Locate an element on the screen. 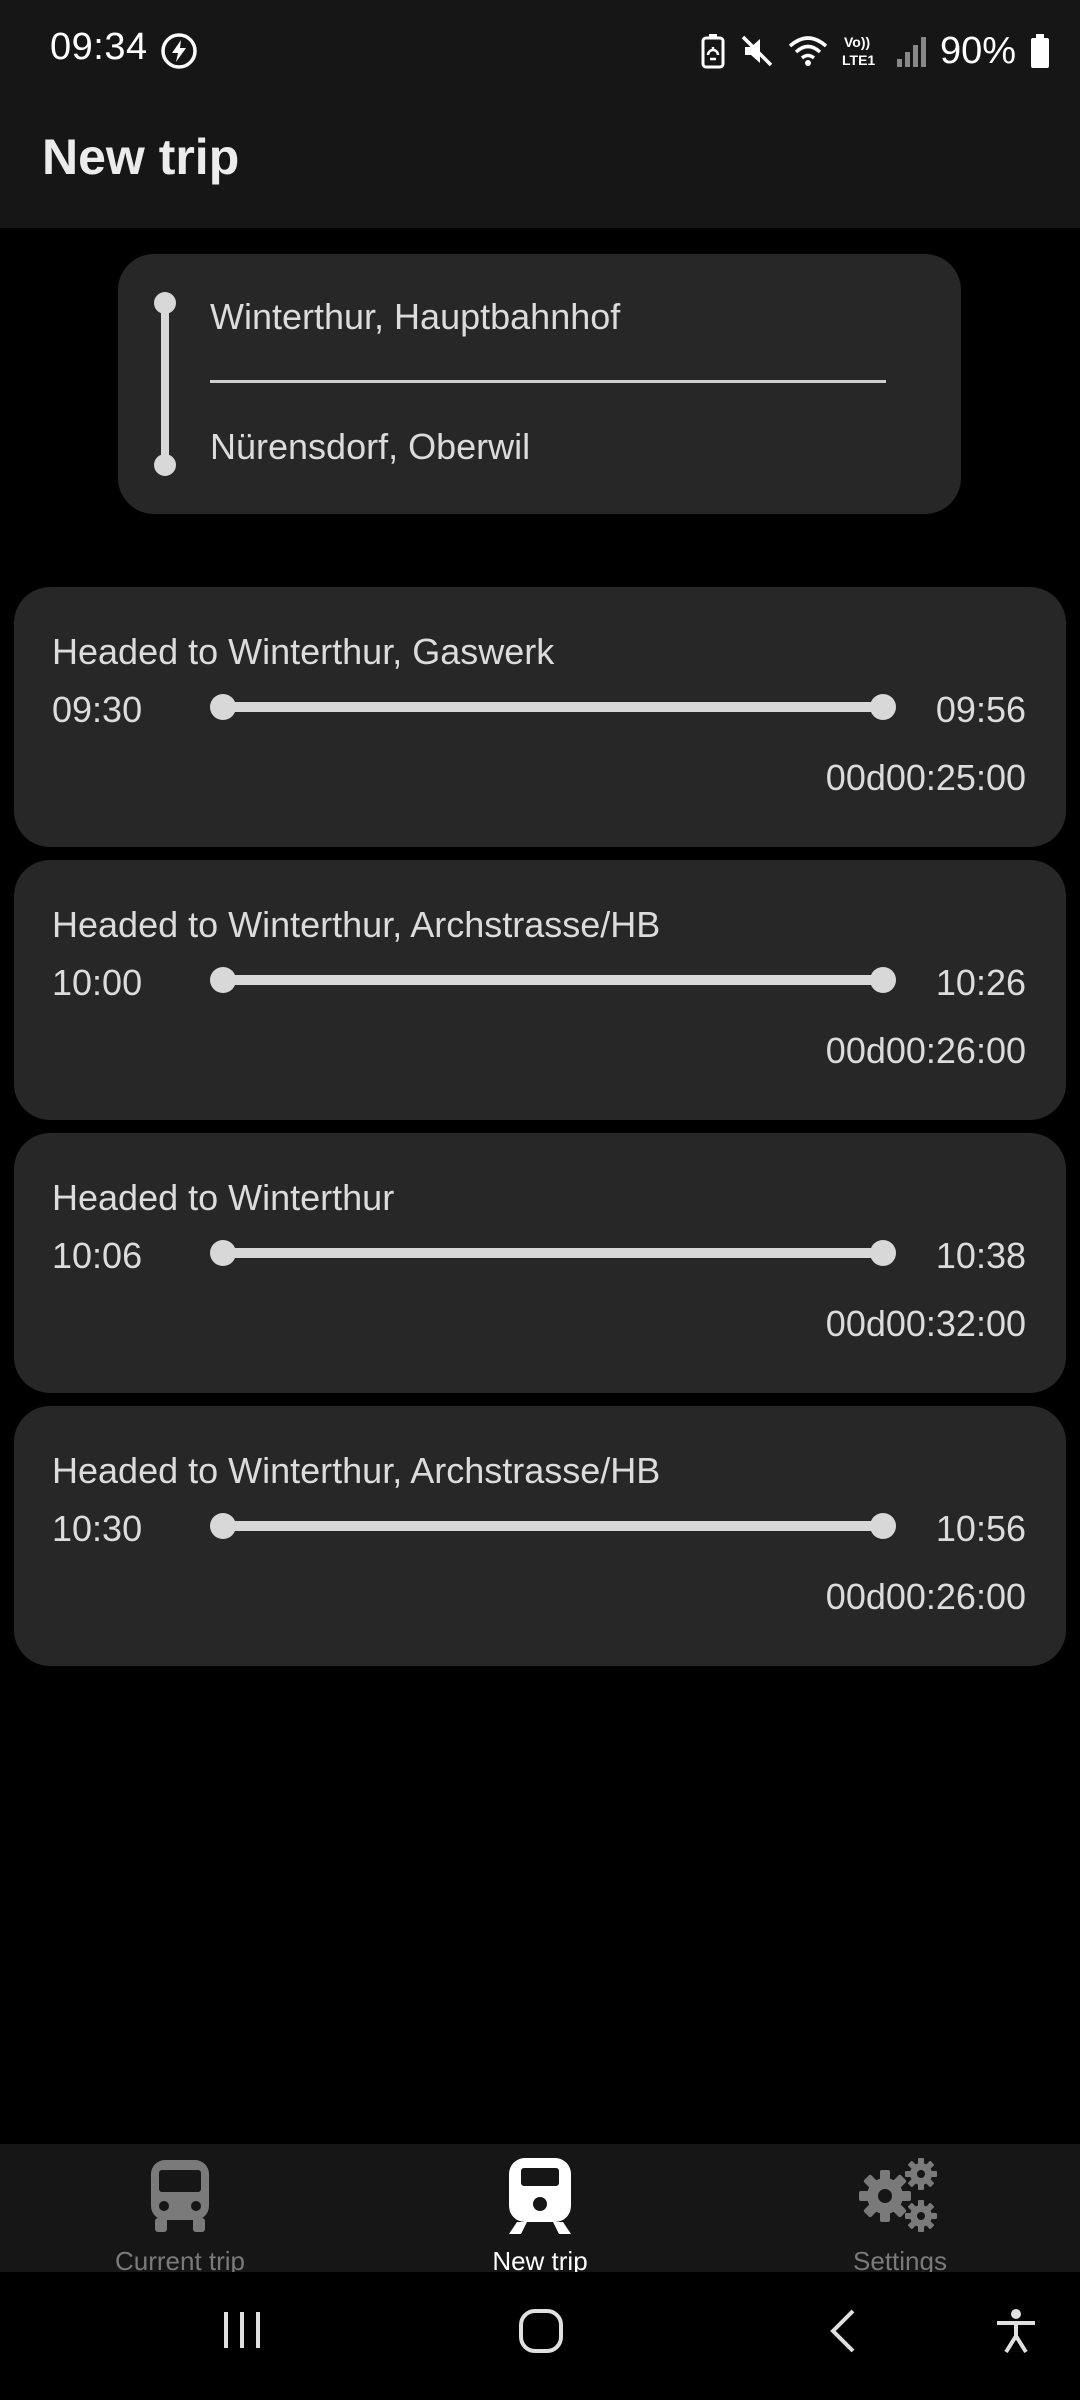  nav-item-new-trip: New trip is located at coordinates (540, 2210).